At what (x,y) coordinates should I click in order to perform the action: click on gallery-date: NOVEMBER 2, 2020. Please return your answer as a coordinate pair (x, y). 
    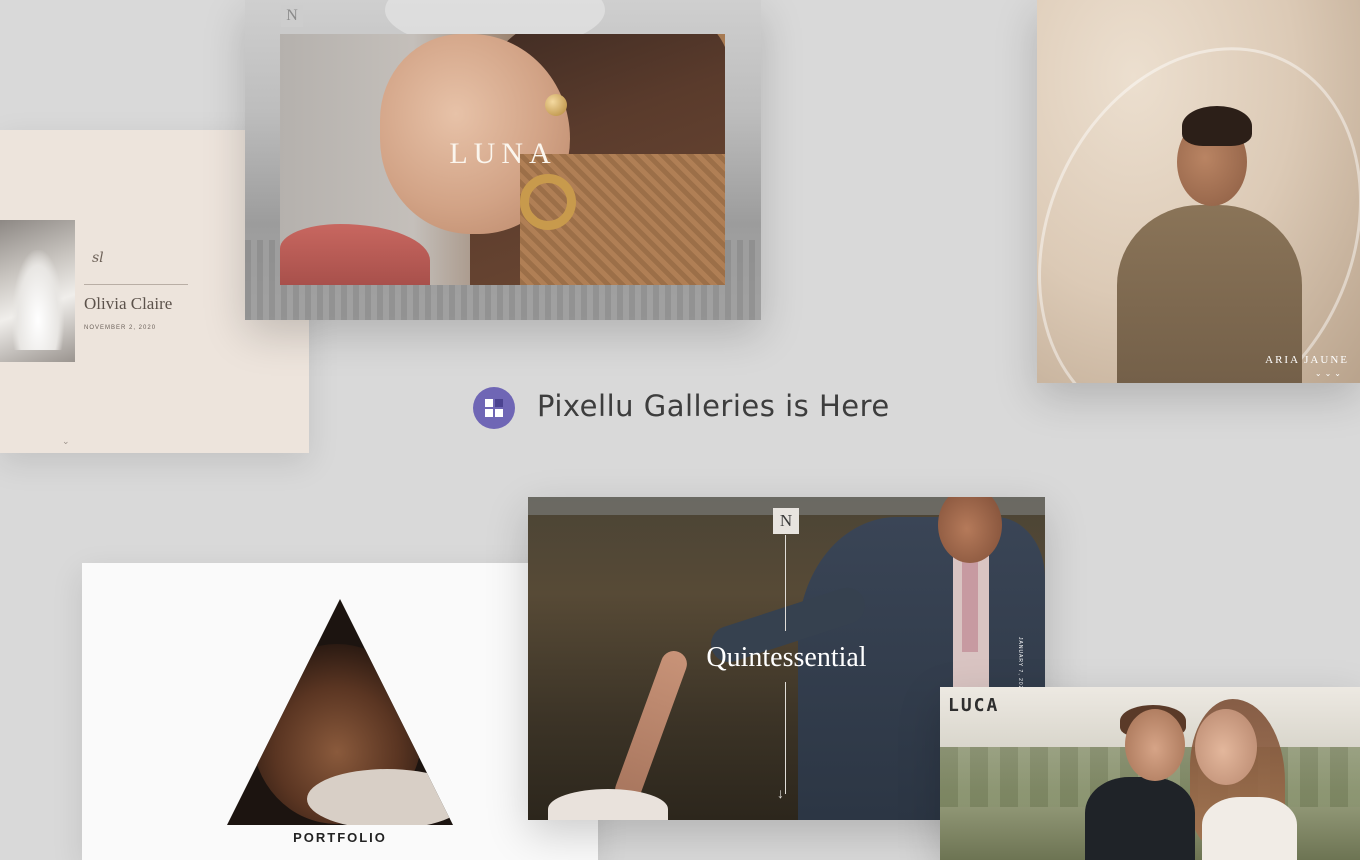
    Looking at the image, I should click on (120, 328).